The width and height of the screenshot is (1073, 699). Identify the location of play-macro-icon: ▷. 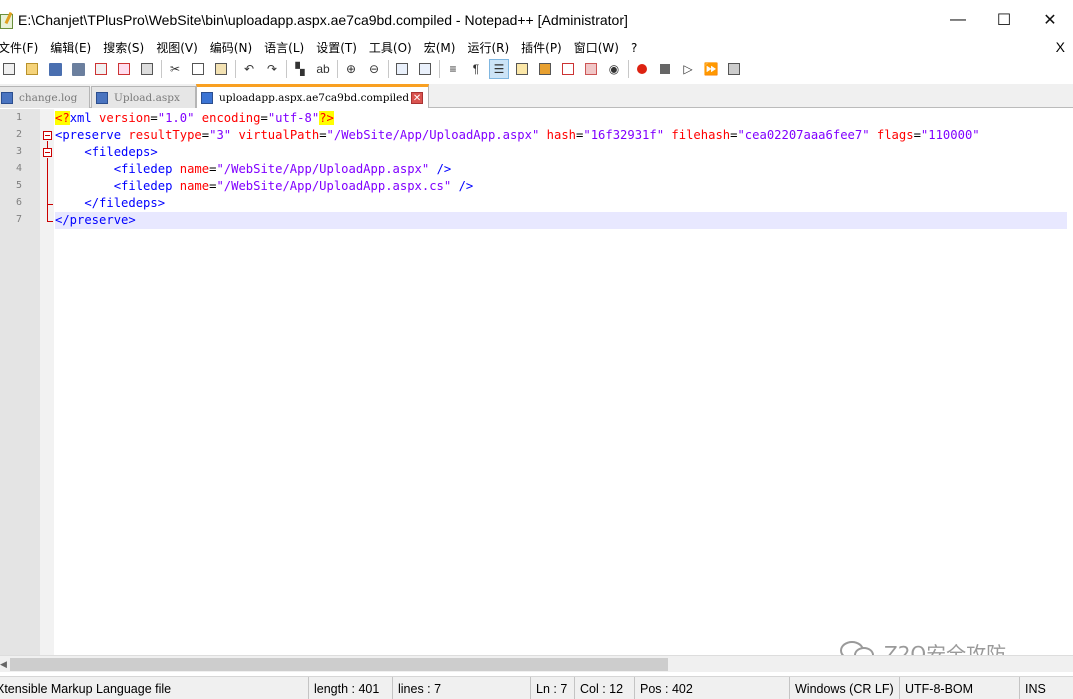
(688, 69).